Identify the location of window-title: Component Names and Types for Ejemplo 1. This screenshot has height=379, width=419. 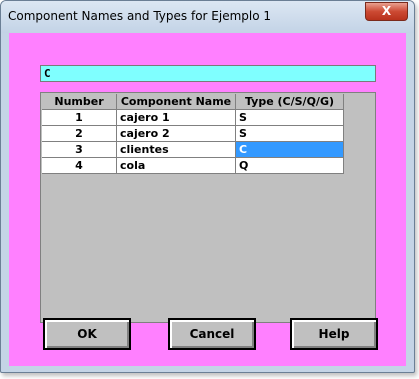
(140, 16).